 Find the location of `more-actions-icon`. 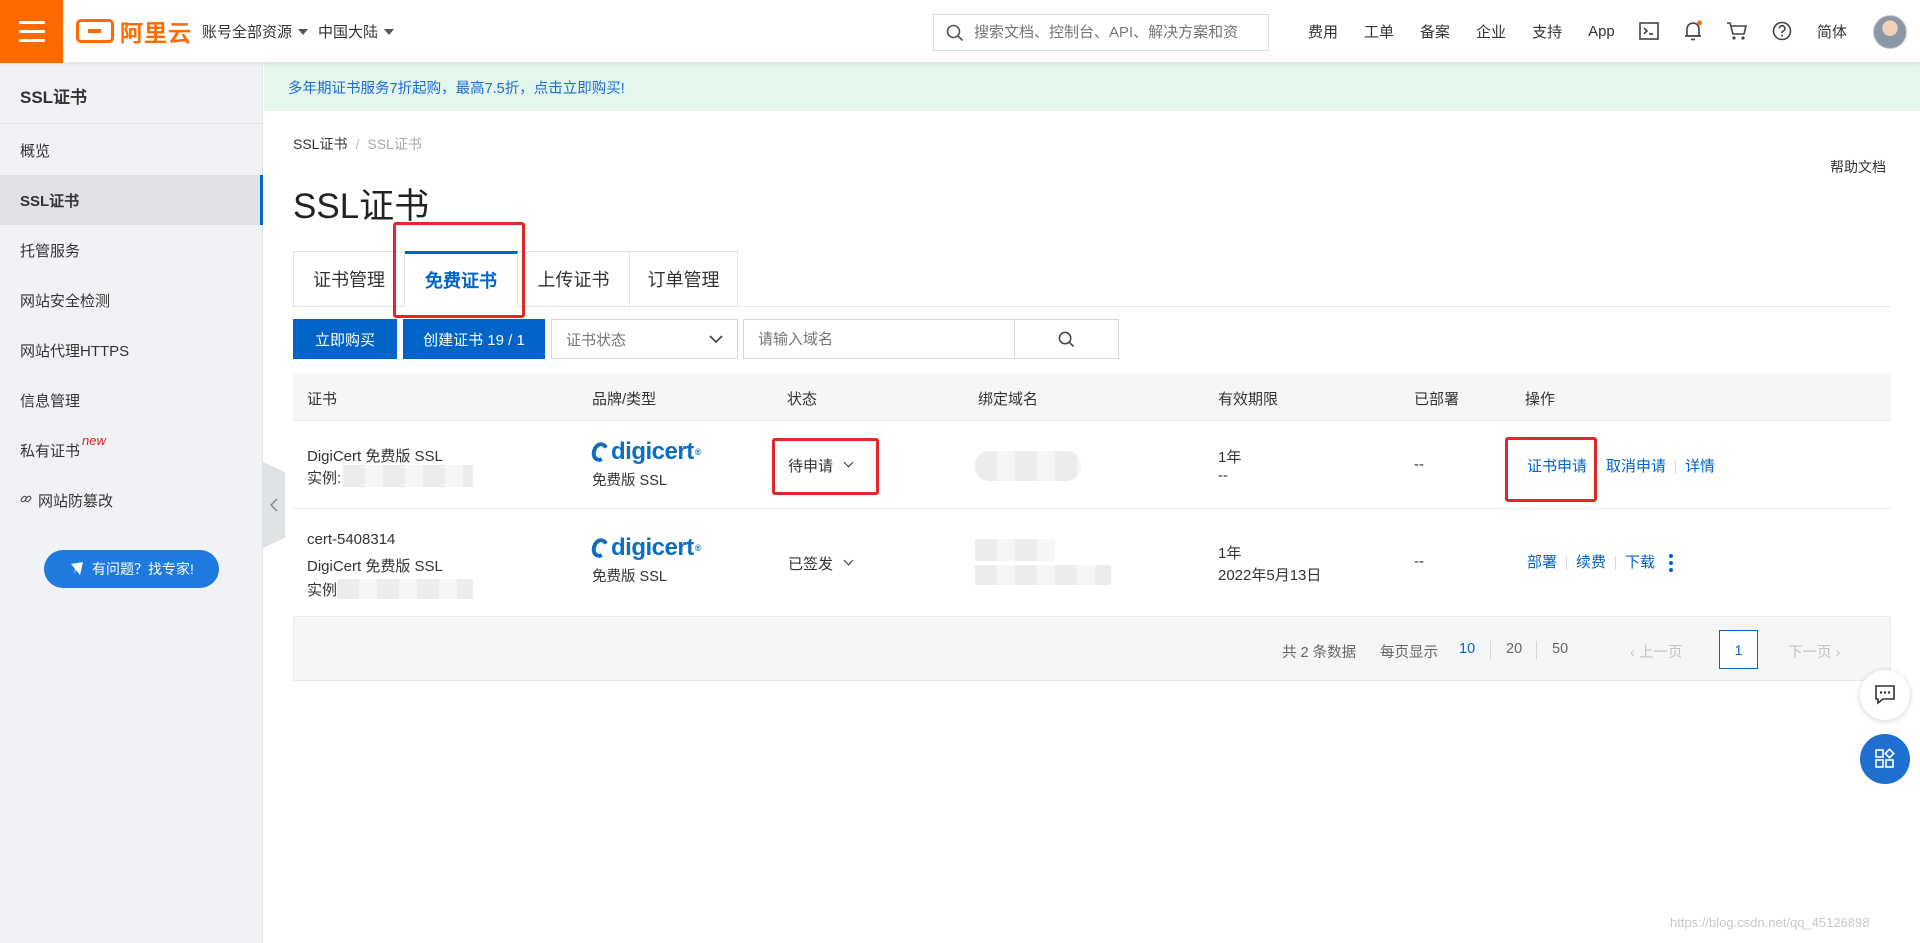

more-actions-icon is located at coordinates (1671, 563).